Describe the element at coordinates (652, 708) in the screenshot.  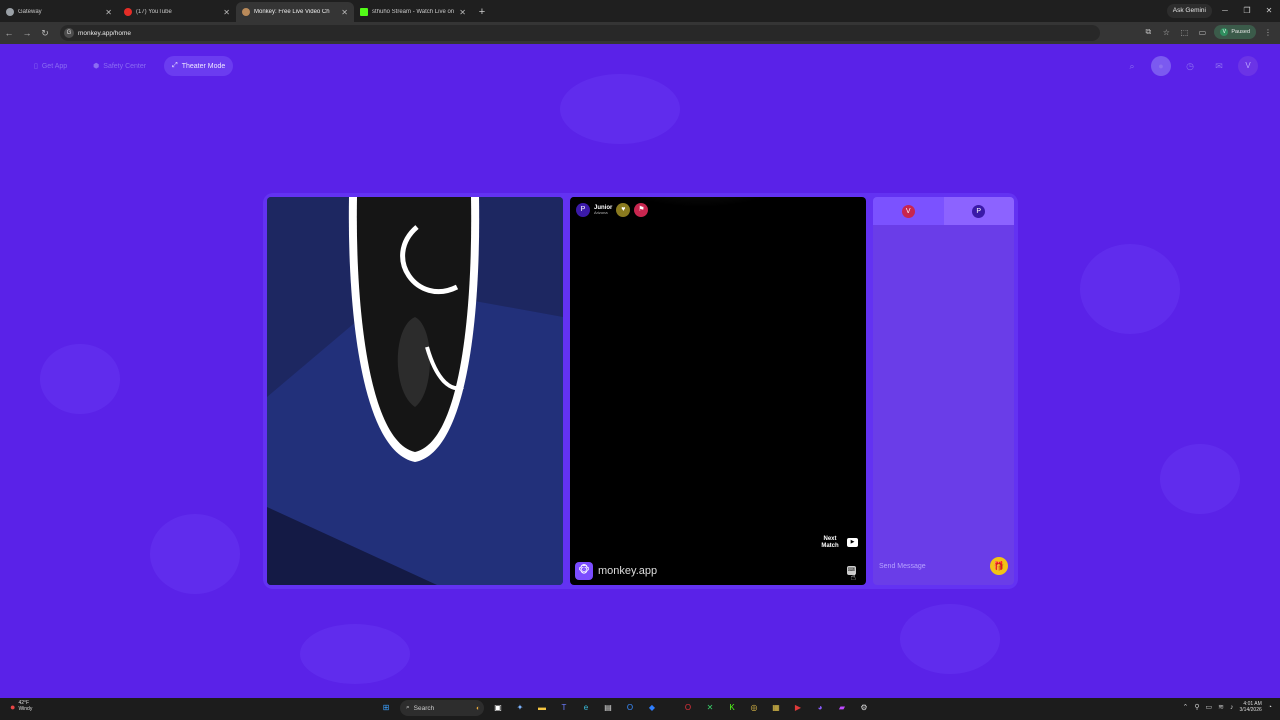
I see `defender-icon: ◆` at that location.